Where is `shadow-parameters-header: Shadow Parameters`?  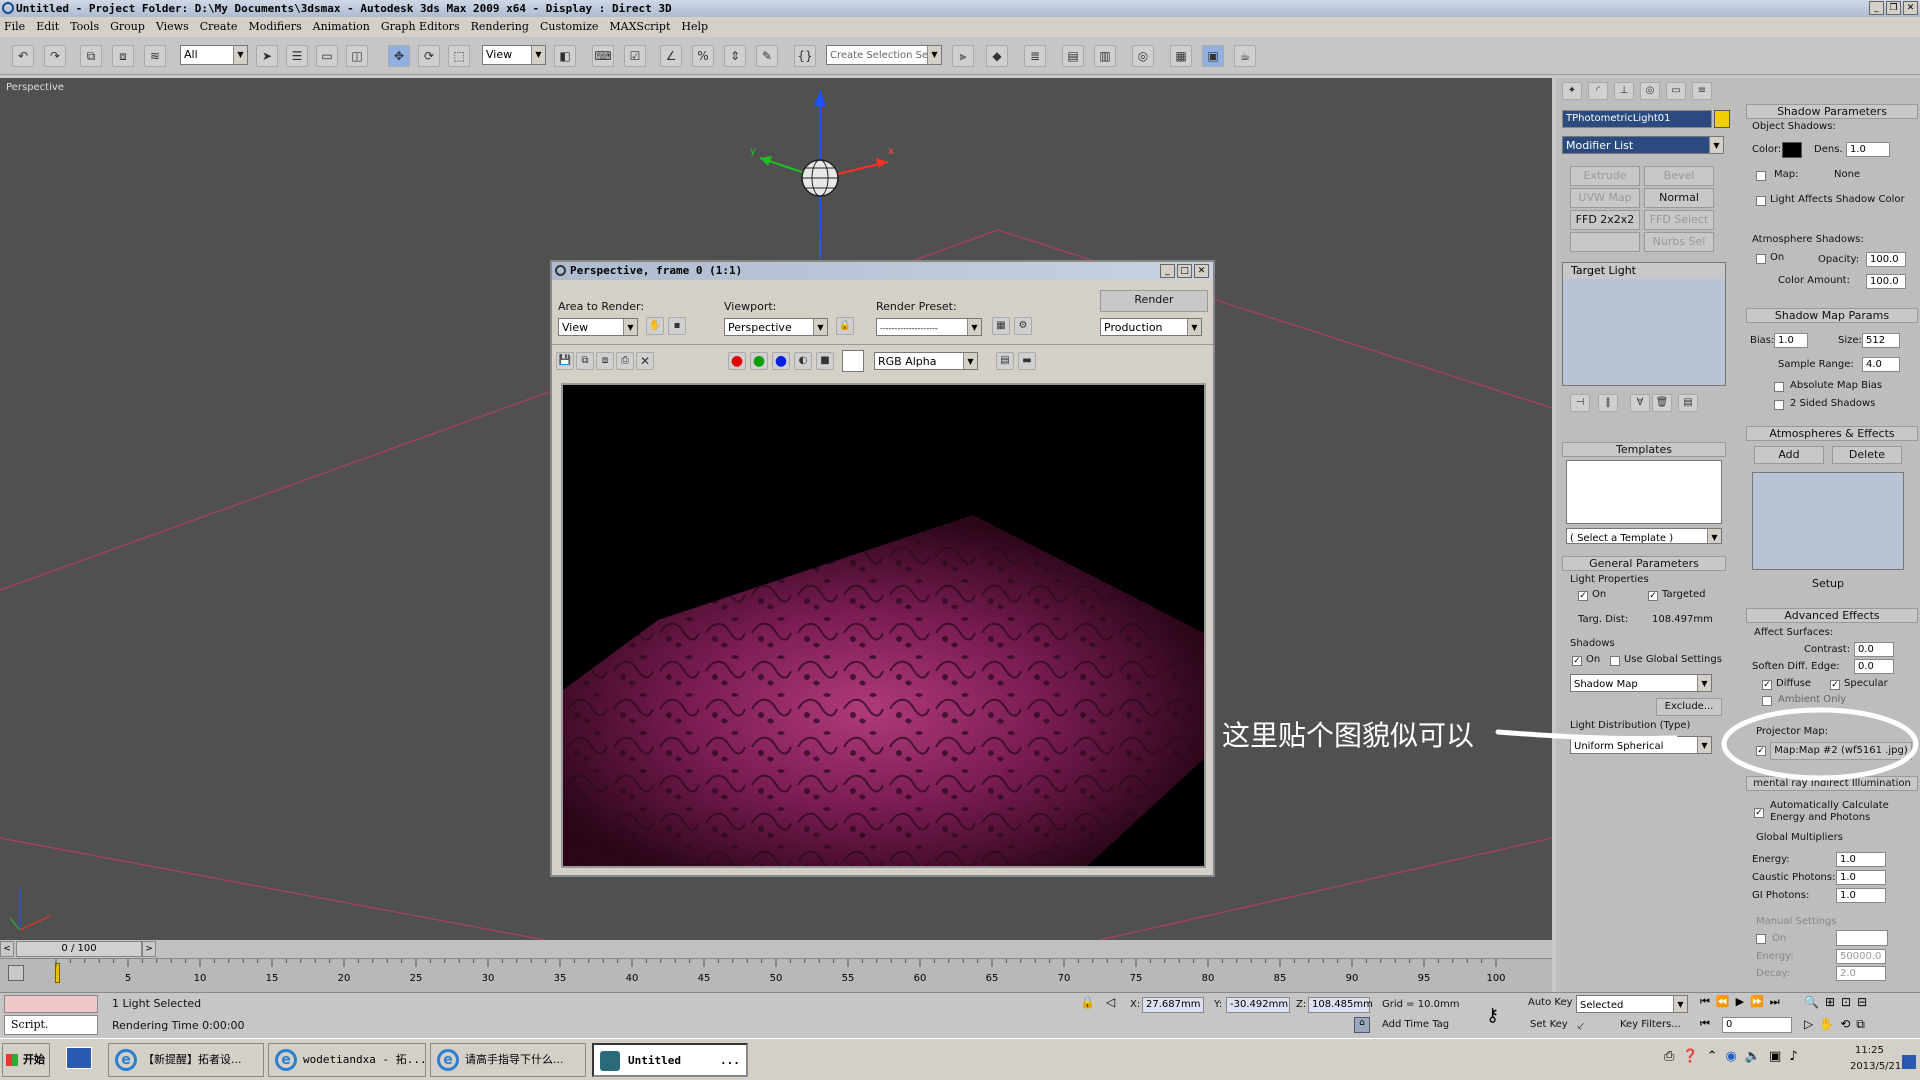 shadow-parameters-header: Shadow Parameters is located at coordinates (1832, 111).